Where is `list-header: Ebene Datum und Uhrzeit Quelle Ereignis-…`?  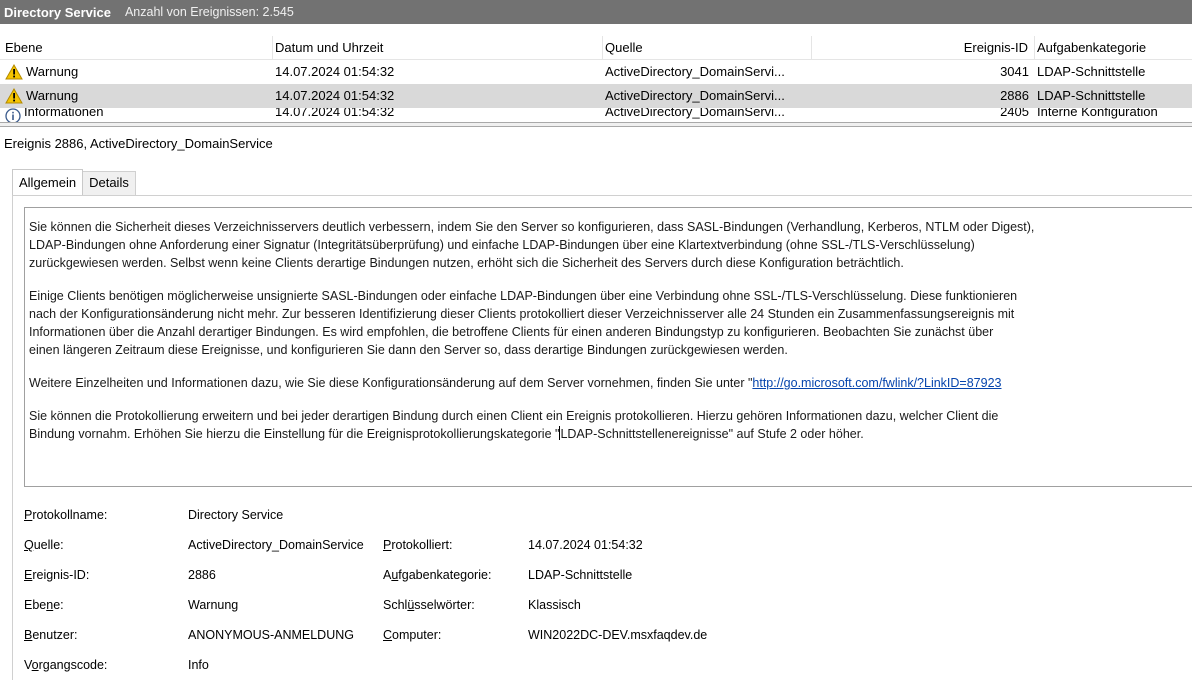 list-header: Ebene Datum und Uhrzeit Quelle Ereignis-… is located at coordinates (596, 48).